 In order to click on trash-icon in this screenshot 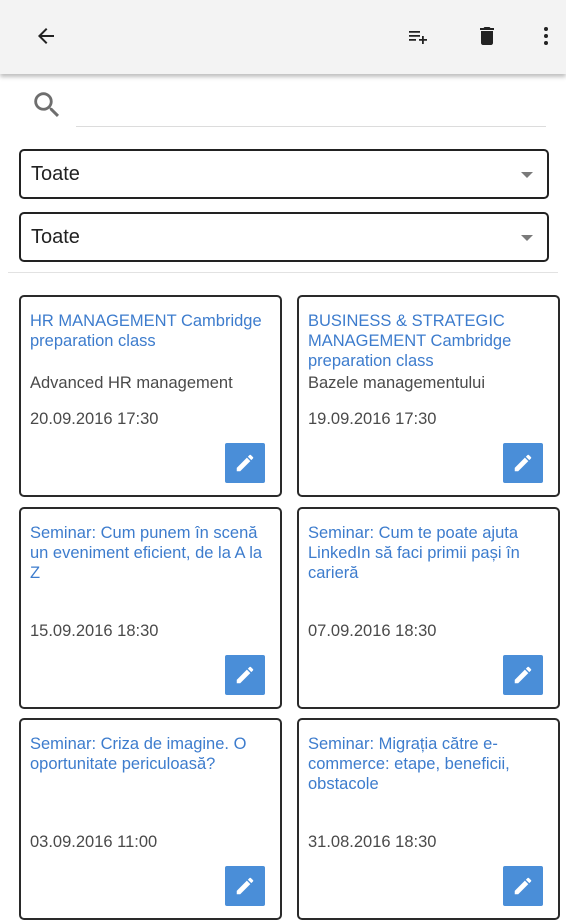, I will do `click(487, 36)`.